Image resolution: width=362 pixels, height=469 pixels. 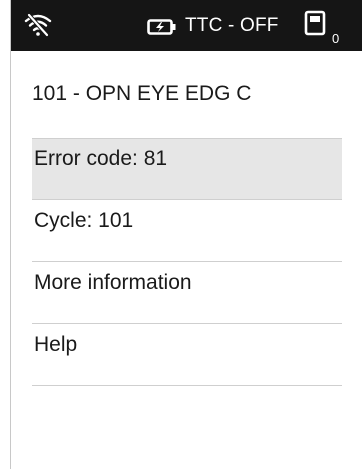 What do you see at coordinates (142, 93) in the screenshot?
I see `page-title: 101 - OPN EYE EDG C` at bounding box center [142, 93].